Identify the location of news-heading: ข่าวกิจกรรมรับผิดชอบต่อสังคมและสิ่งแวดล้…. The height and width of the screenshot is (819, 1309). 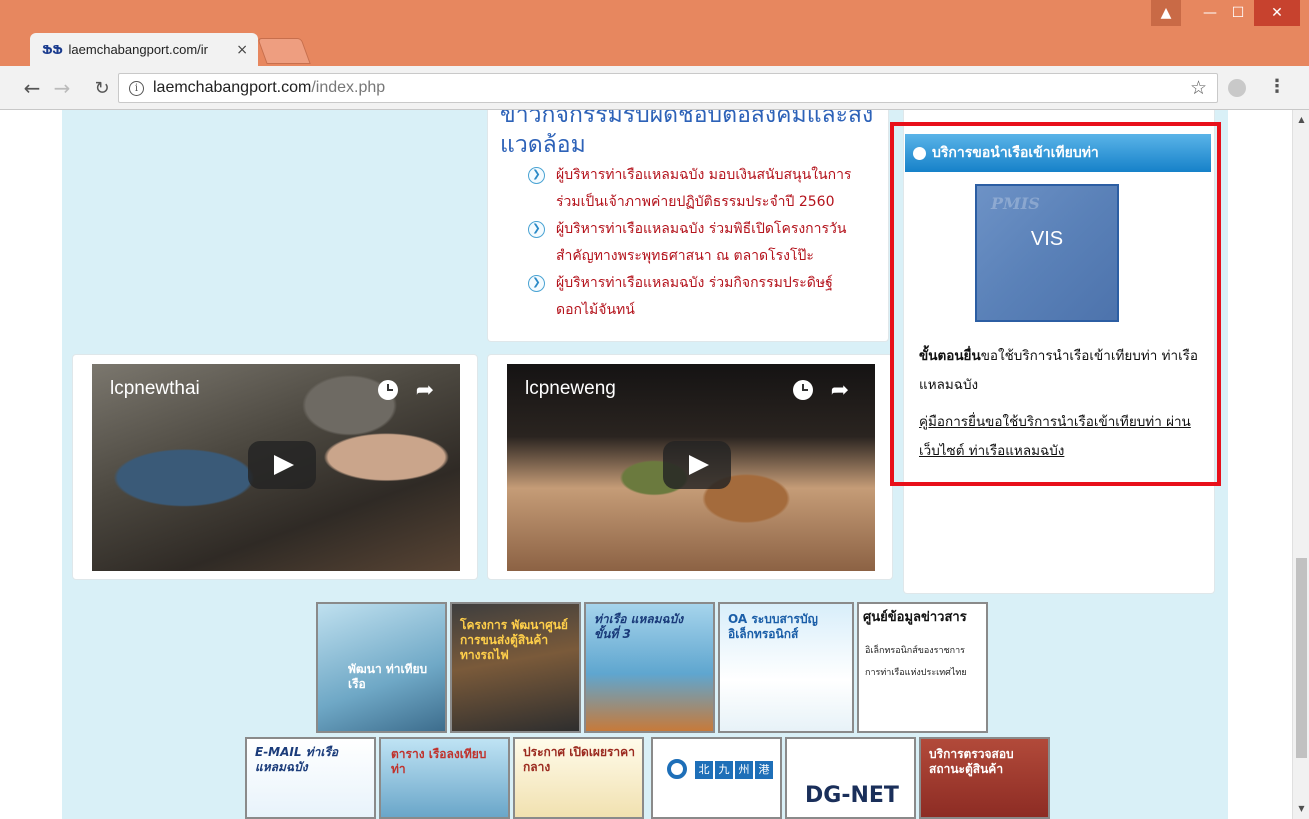
(687, 134).